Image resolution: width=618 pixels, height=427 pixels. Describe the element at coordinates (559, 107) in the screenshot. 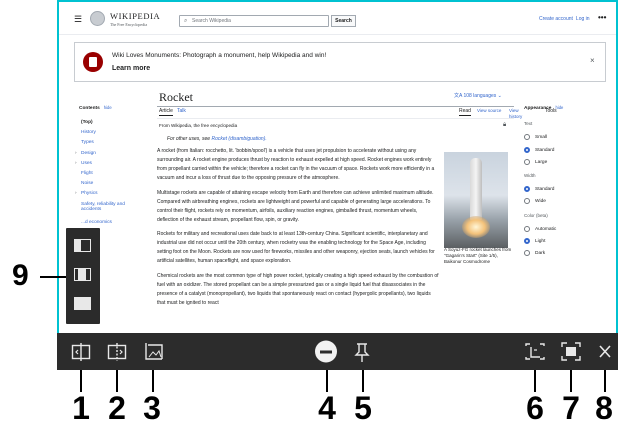

I see `appearance-hide-button: hide` at that location.